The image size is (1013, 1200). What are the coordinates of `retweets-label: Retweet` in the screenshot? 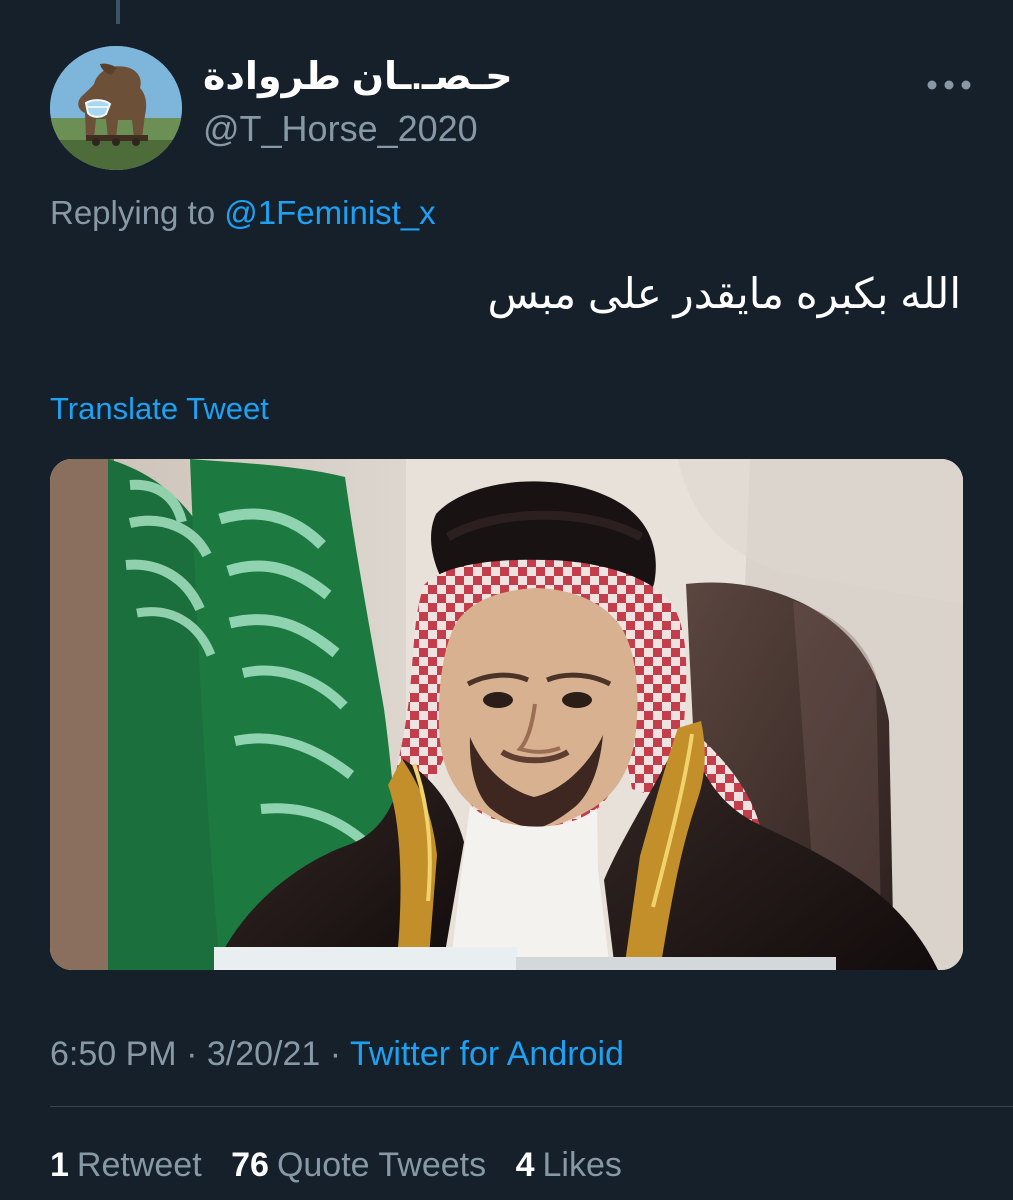 It's located at (139, 1165).